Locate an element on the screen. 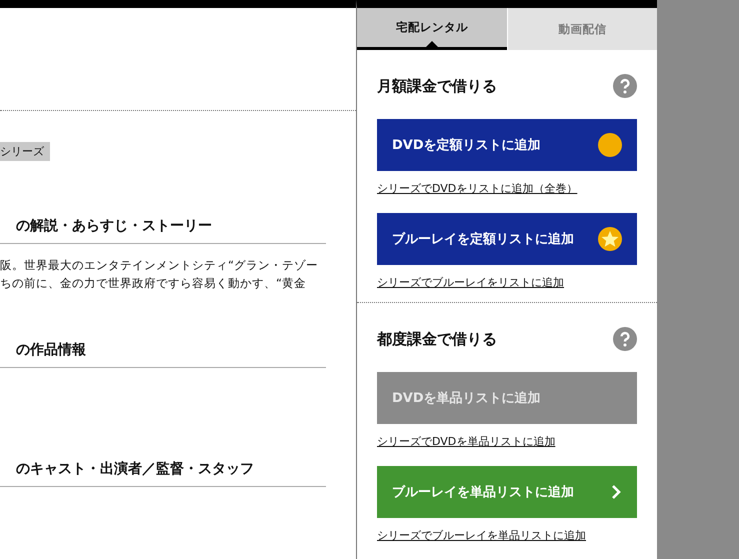 The width and height of the screenshot is (739, 559). section-title: 月額課金で借りる is located at coordinates (437, 86).